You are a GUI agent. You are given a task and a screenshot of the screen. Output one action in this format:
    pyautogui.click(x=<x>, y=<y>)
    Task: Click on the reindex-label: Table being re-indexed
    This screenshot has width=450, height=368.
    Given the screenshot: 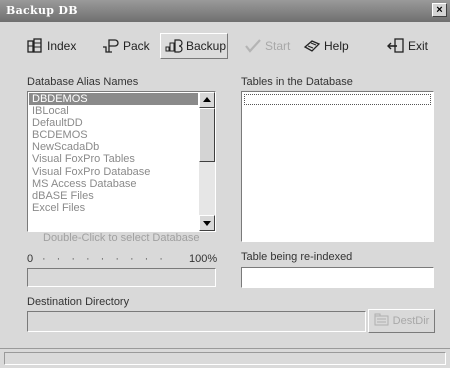 What is the action you would take?
    pyautogui.click(x=297, y=257)
    